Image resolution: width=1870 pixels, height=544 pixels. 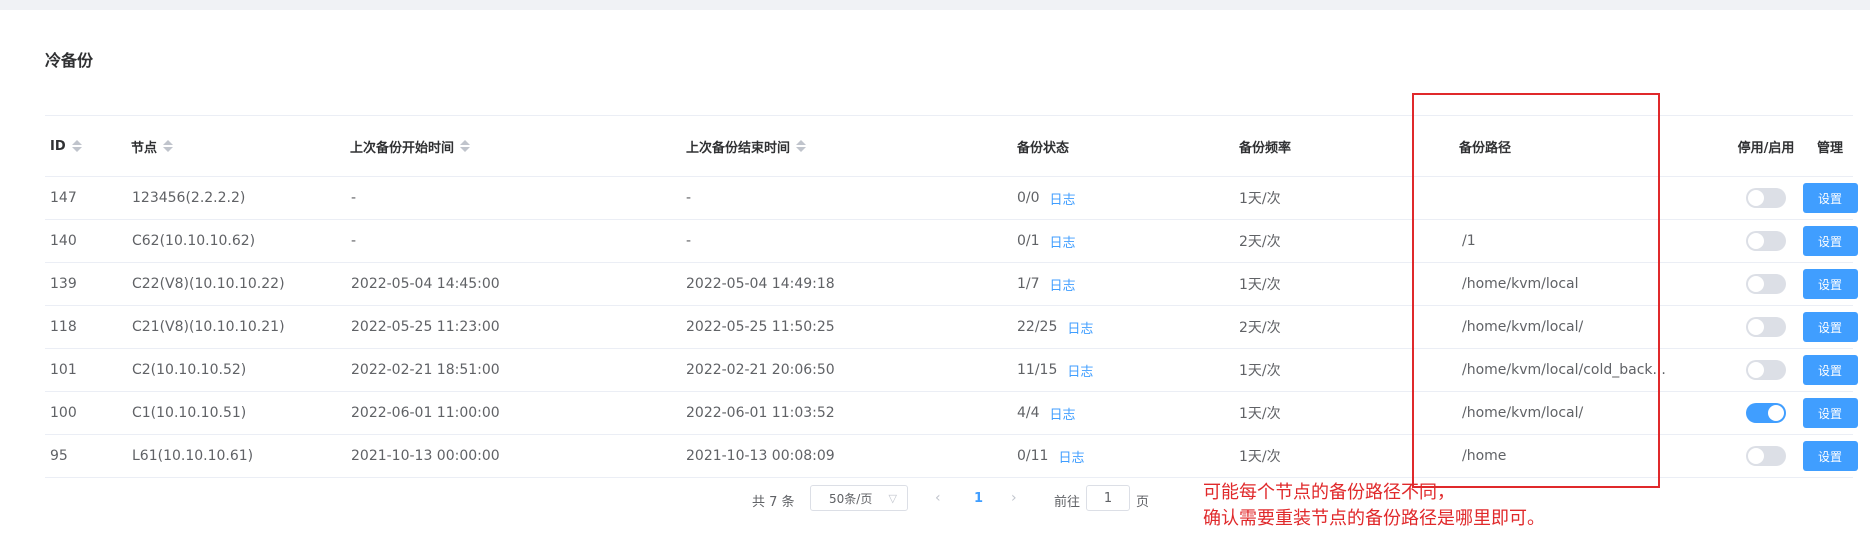 I want to click on header-start-time: 上次备份开始时间, so click(x=410, y=146).